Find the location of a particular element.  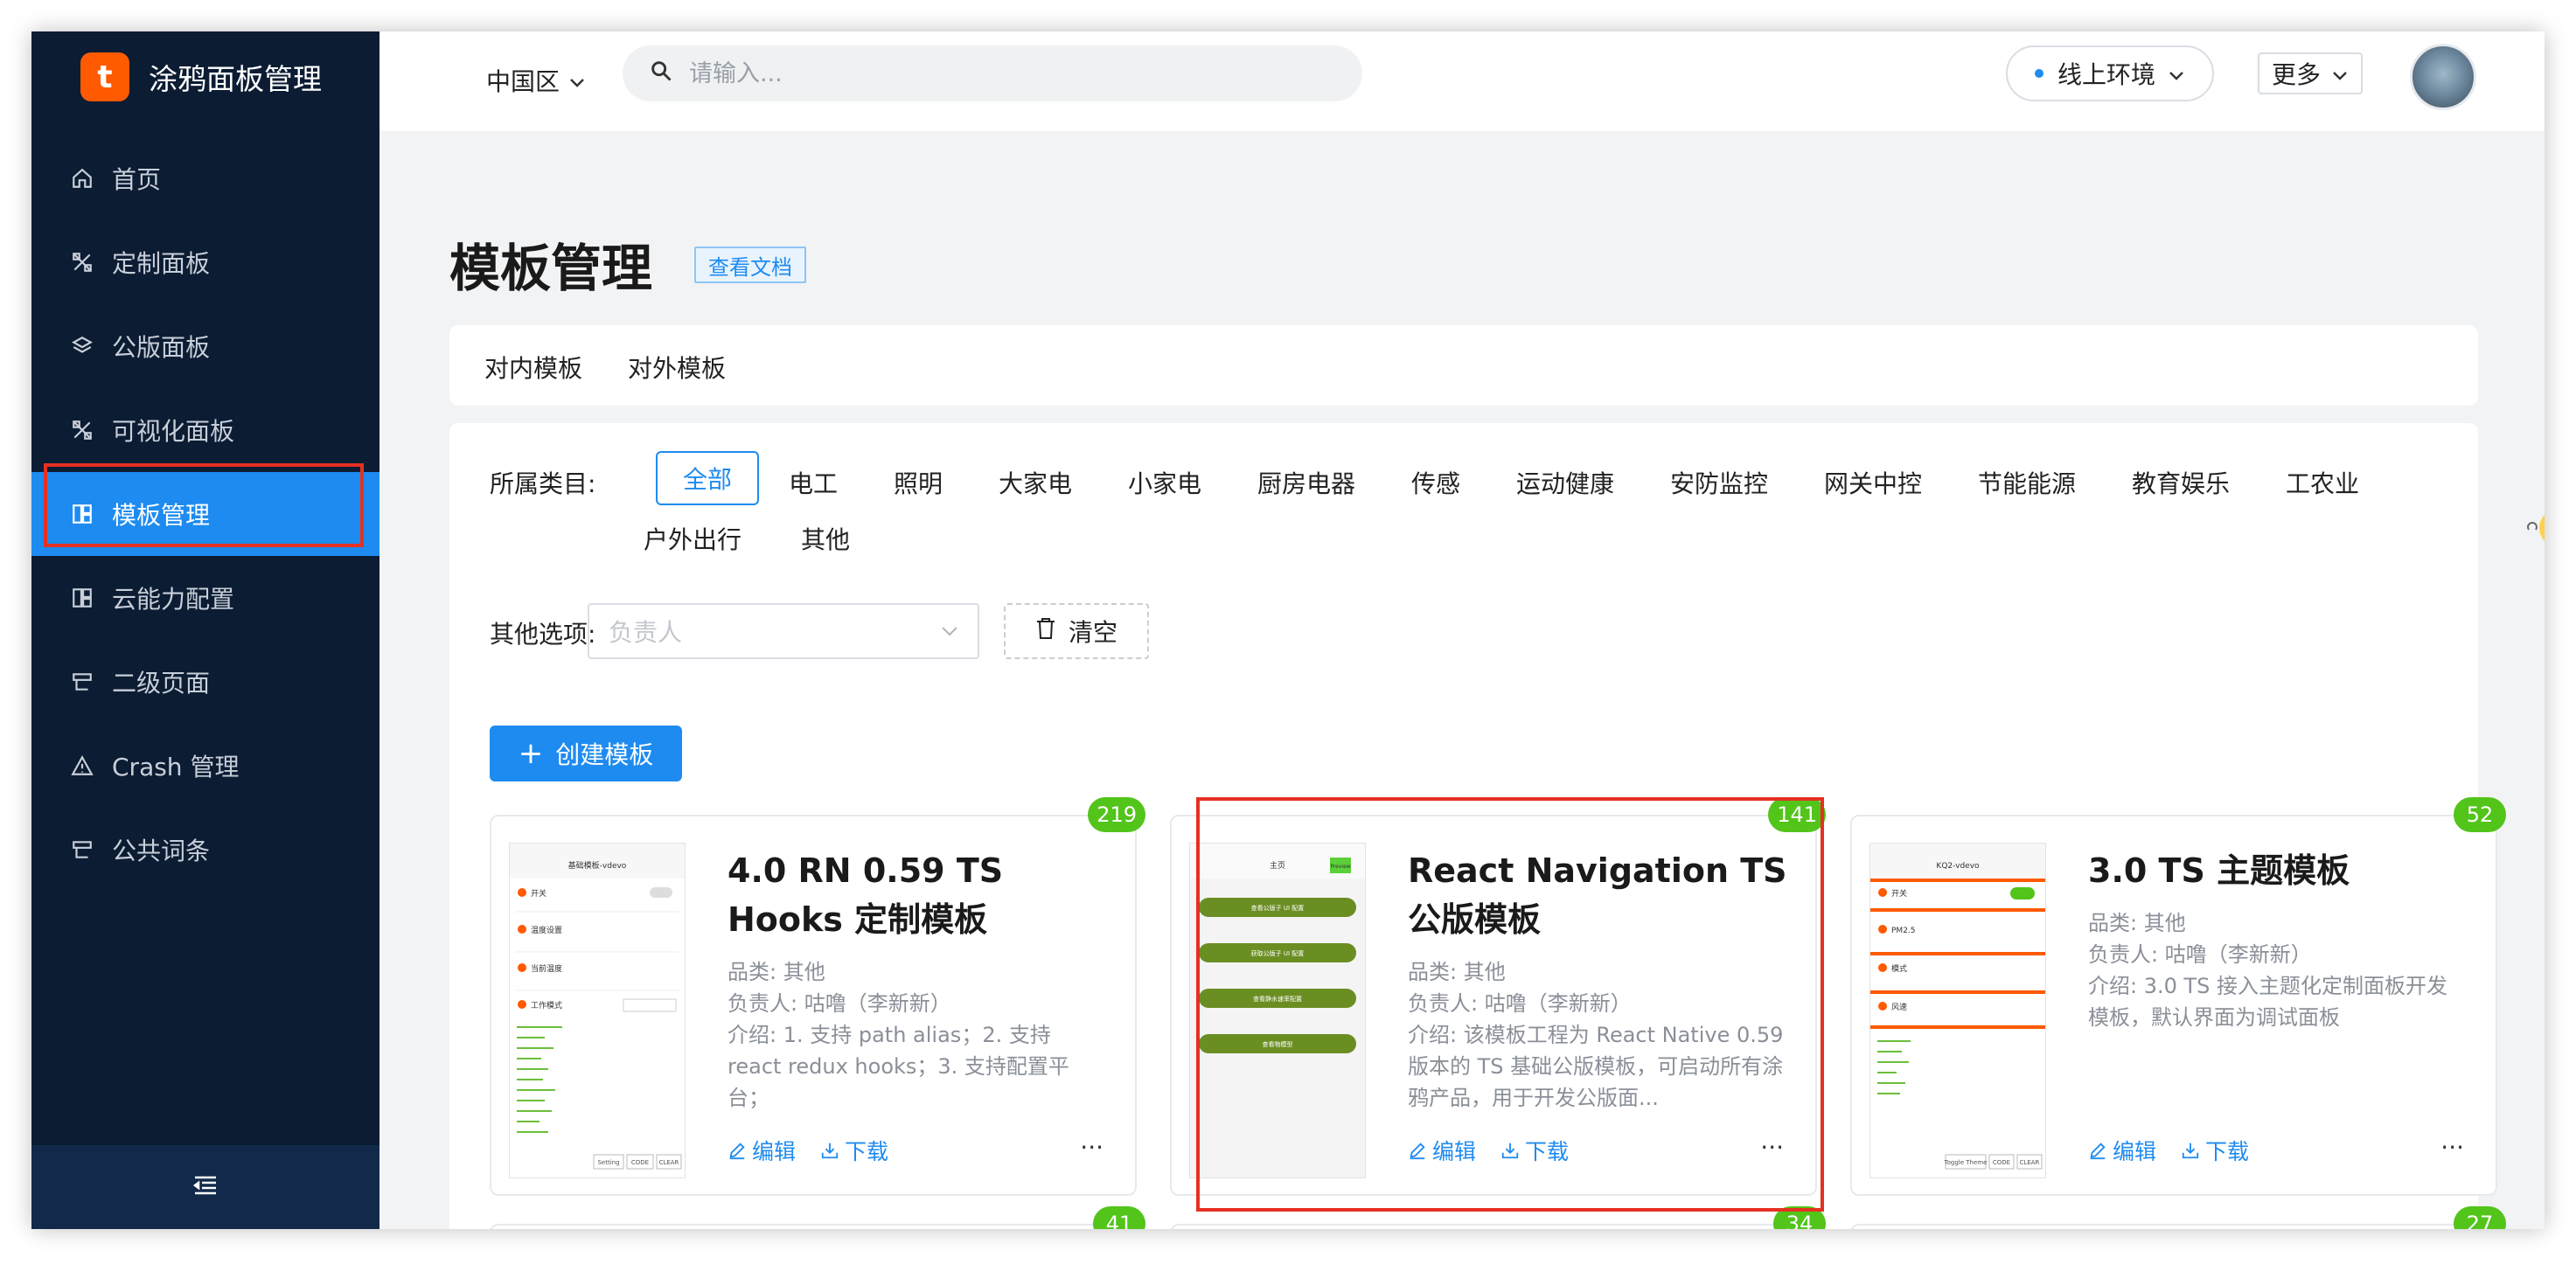

dictionary-icon is located at coordinates (82, 849).